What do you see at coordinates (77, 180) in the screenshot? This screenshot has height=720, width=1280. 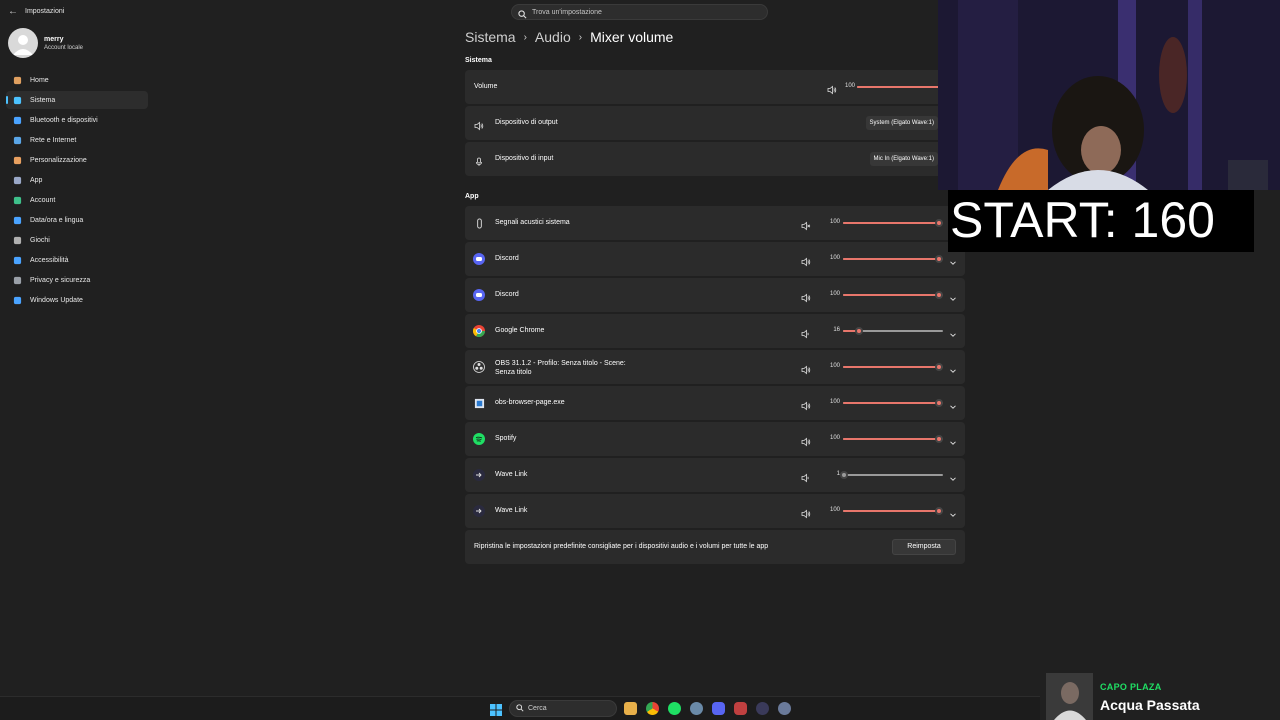 I see `sidebar-item-apps: App` at bounding box center [77, 180].